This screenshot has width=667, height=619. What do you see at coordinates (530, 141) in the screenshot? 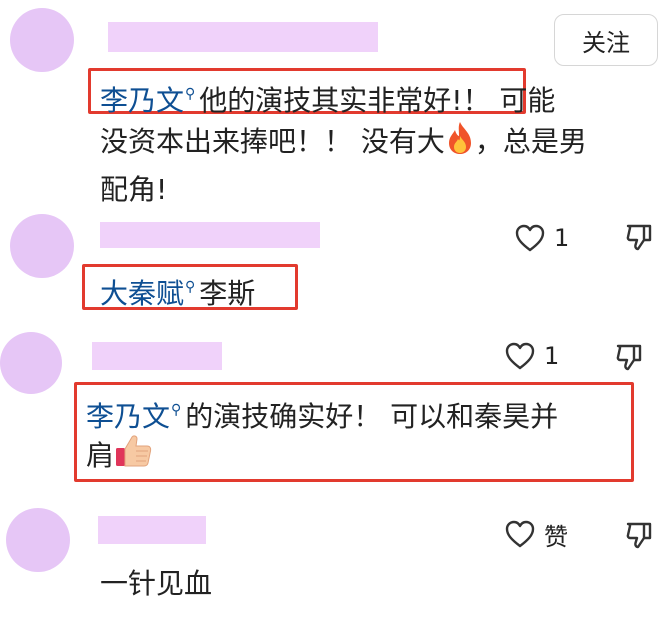
I see `comment-segment: ，总是男` at bounding box center [530, 141].